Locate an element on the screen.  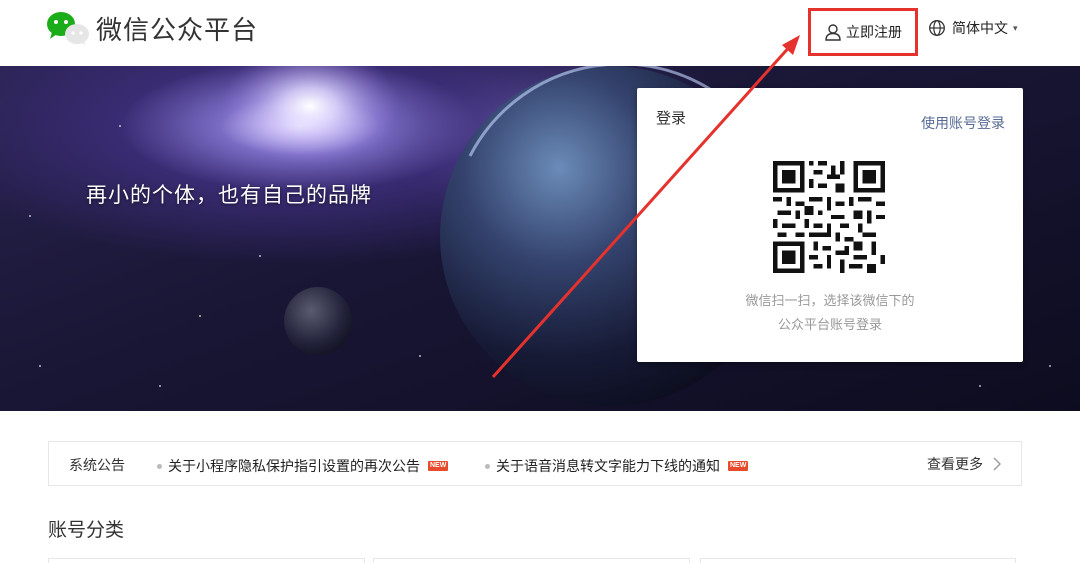
notice-text: 关于语音消息转文字能力下线的通知 is located at coordinates (608, 466).